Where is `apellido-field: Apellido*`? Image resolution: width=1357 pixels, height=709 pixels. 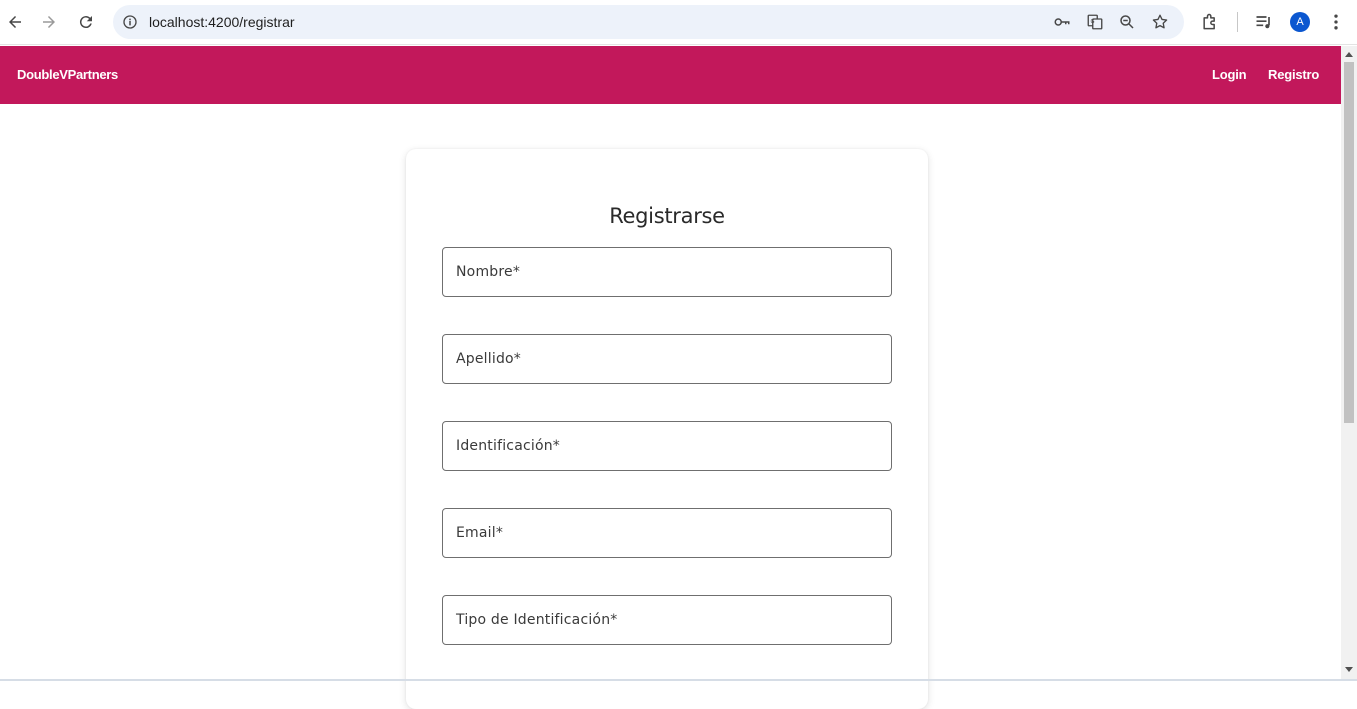
apellido-field: Apellido* is located at coordinates (667, 359).